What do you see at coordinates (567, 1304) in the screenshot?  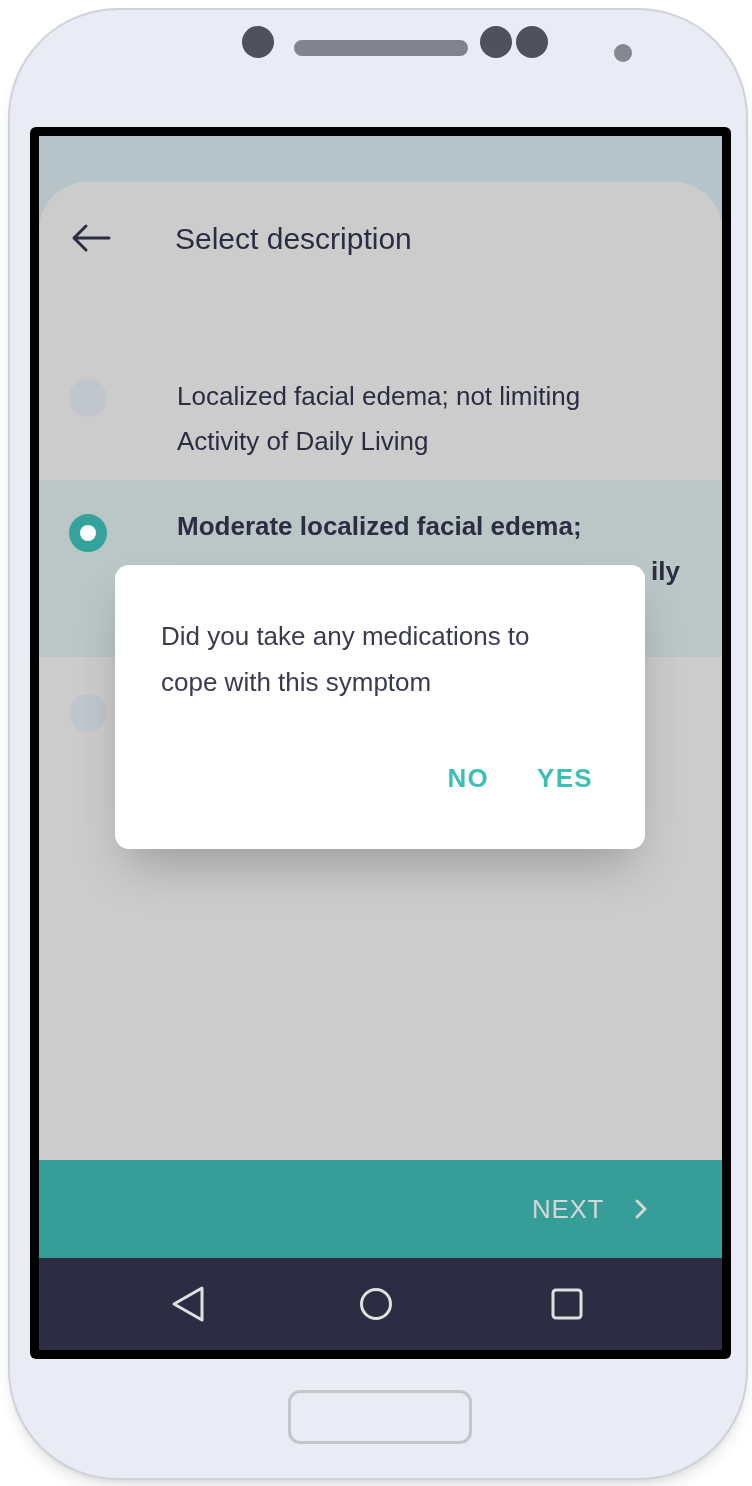 I see `recents-icon` at bounding box center [567, 1304].